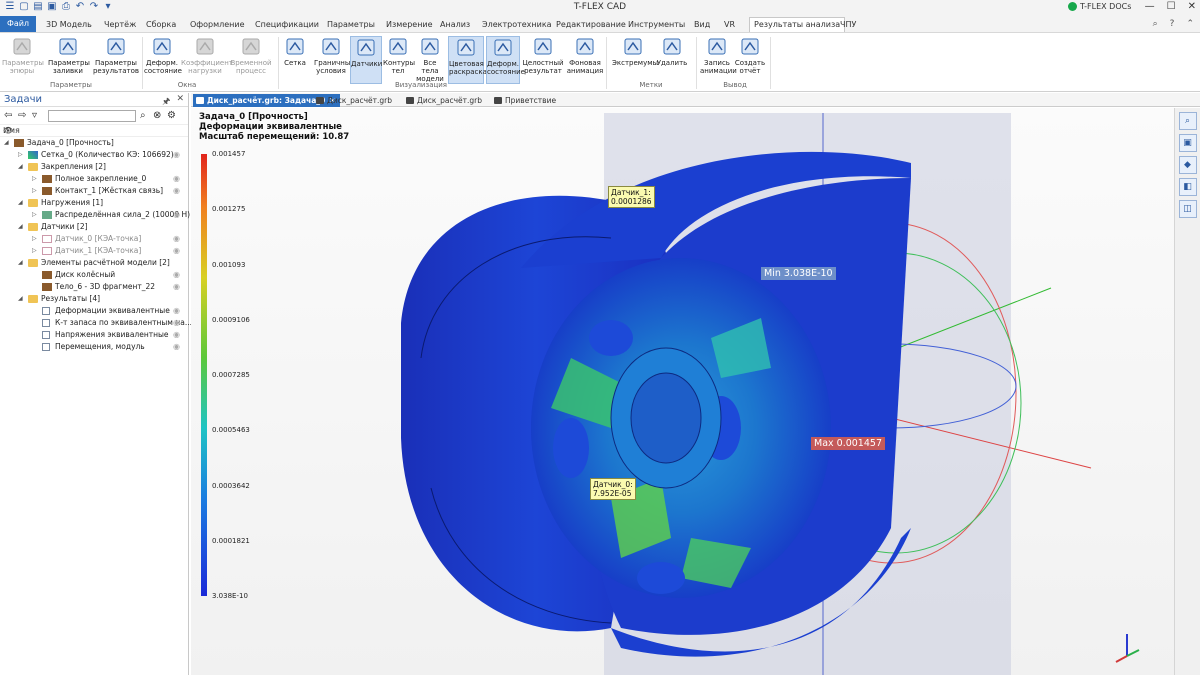 This screenshot has height=675, width=1200. I want to click on tab-electrical: Электротехника, so click(517, 24).